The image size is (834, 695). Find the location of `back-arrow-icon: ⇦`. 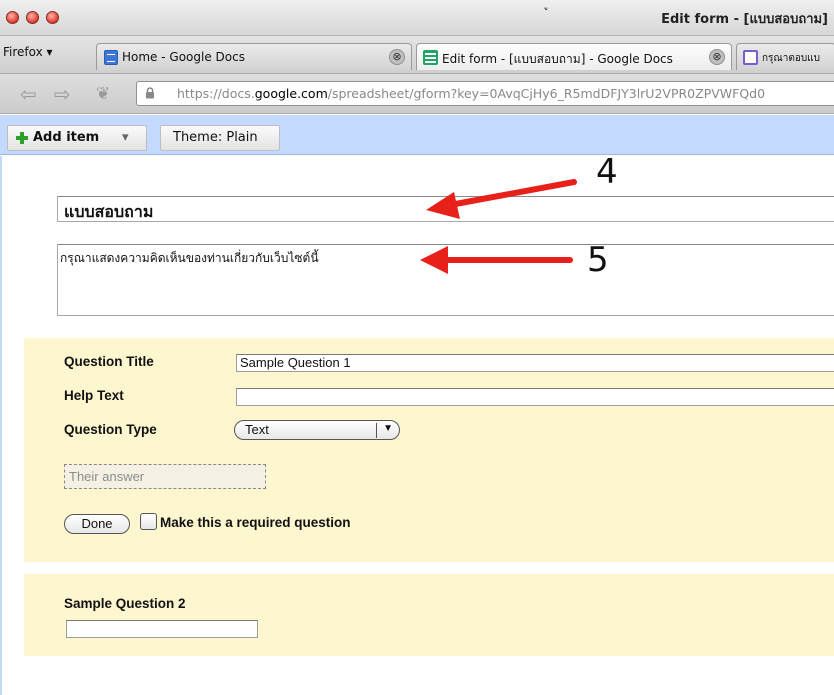

back-arrow-icon: ⇦ is located at coordinates (28, 94).